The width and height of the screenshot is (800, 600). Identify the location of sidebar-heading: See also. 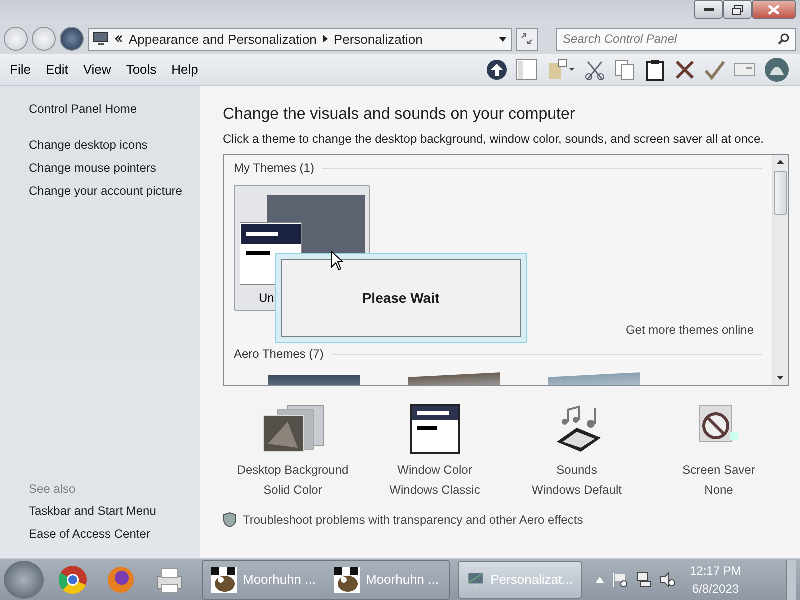
(53, 489).